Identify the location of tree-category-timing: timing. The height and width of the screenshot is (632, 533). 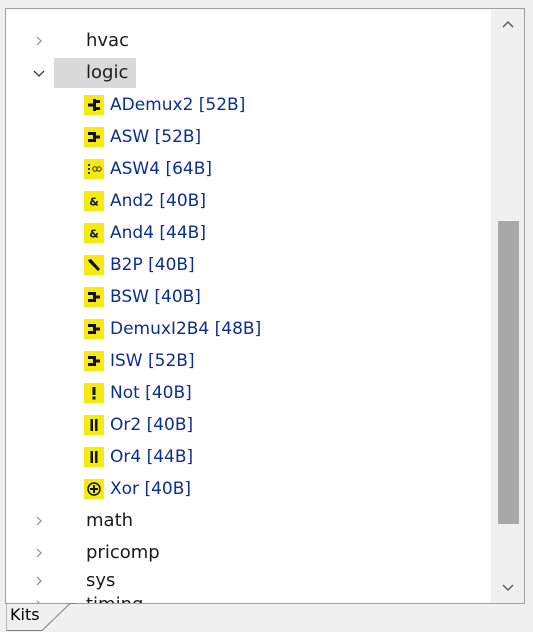
(248, 596).